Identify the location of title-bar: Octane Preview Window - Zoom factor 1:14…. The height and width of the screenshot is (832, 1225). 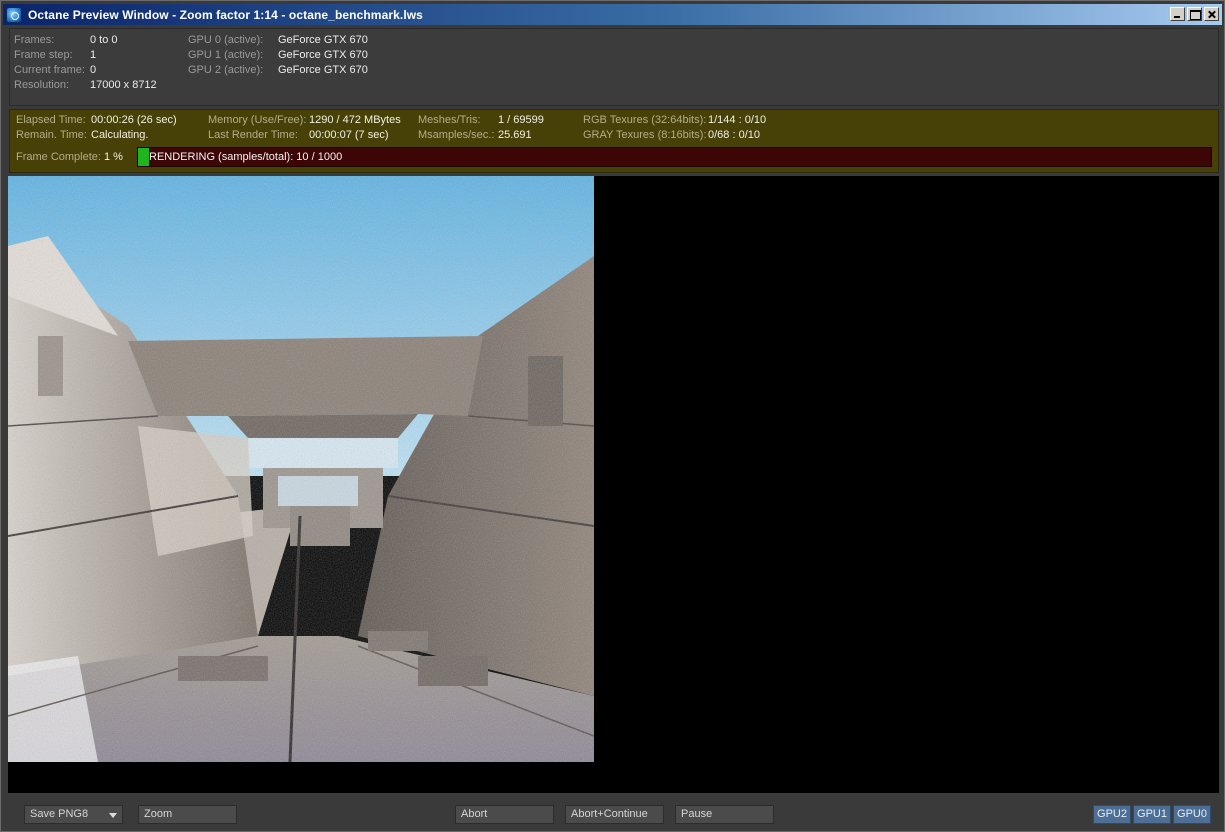
(612, 14).